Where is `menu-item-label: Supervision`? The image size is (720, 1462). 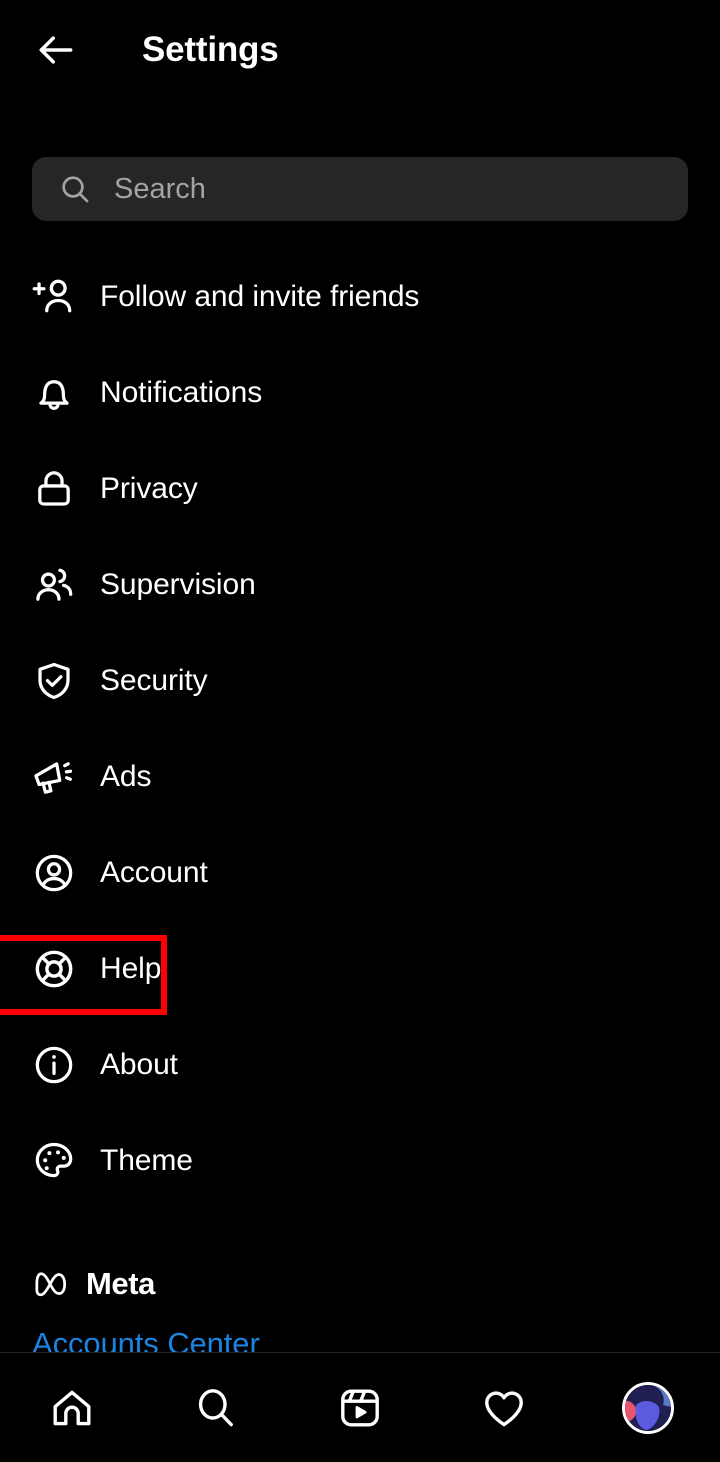
menu-item-label: Supervision is located at coordinates (178, 584).